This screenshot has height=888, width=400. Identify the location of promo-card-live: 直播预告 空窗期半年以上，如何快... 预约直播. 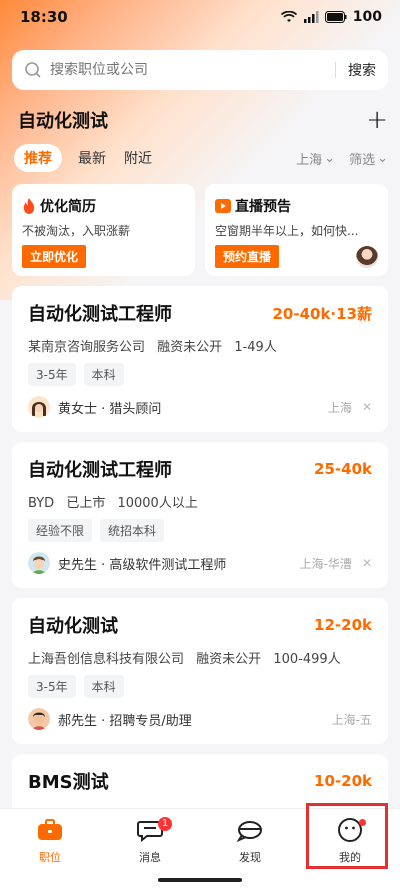
(296, 230).